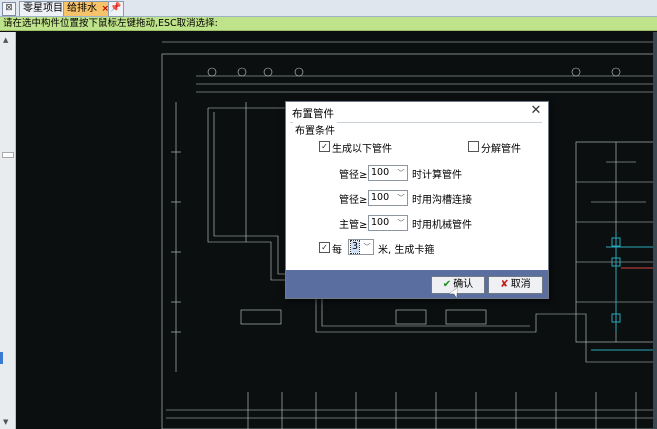  I want to click on close-all-tabs-button: ⊠, so click(9, 9).